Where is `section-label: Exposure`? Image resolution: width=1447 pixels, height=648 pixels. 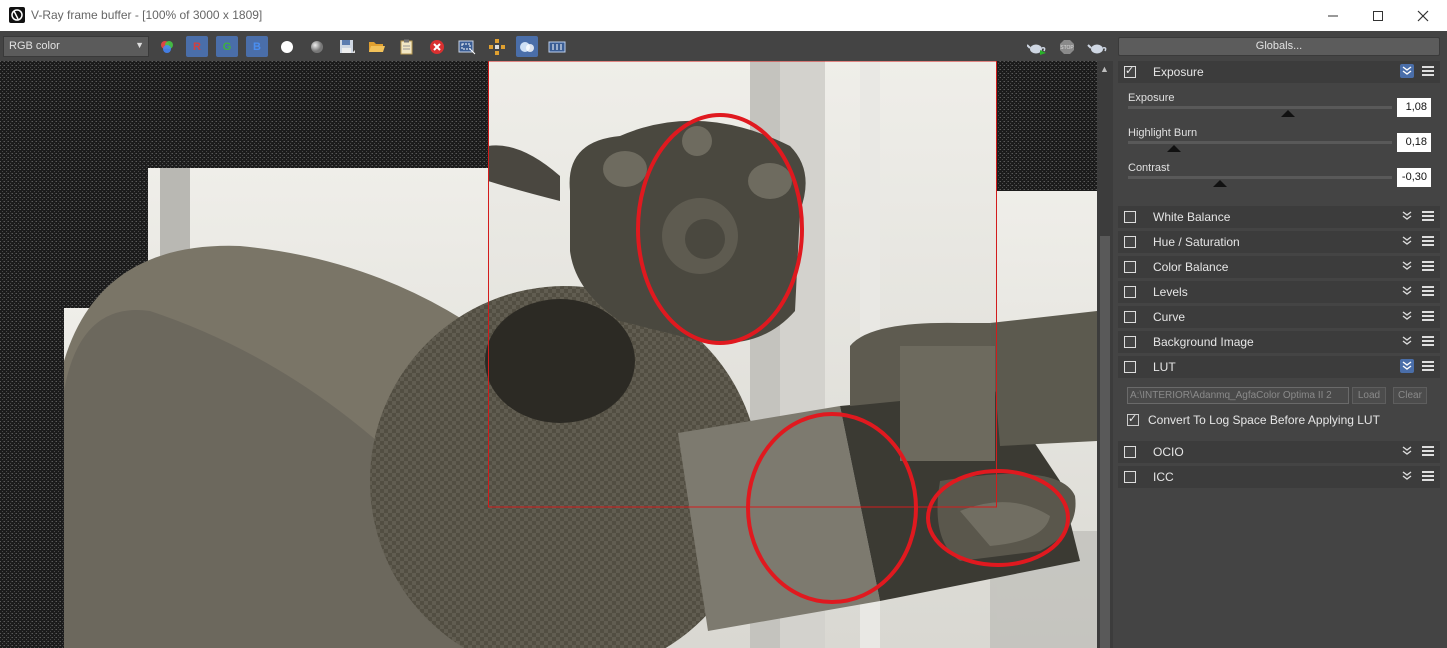
section-label: Exposure is located at coordinates (1178, 72).